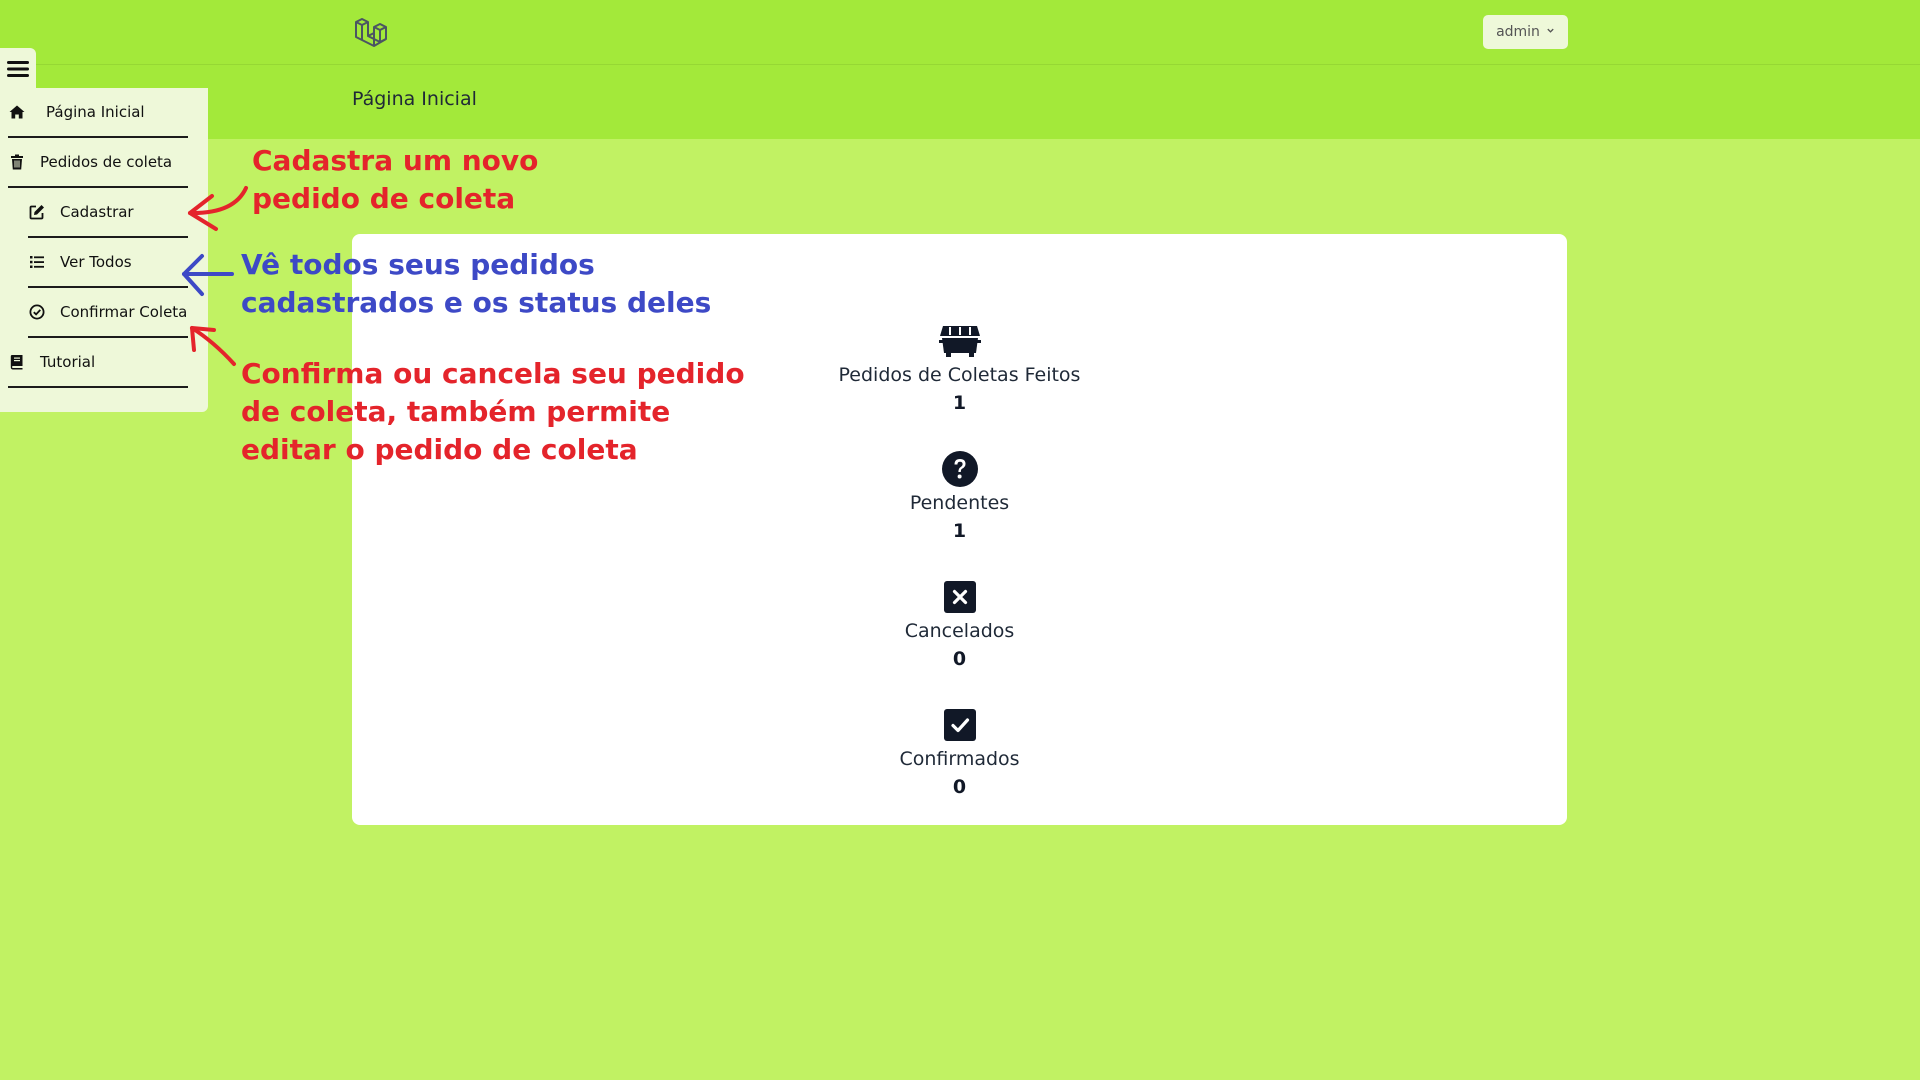  I want to click on hamburger-icon, so click(18, 69).